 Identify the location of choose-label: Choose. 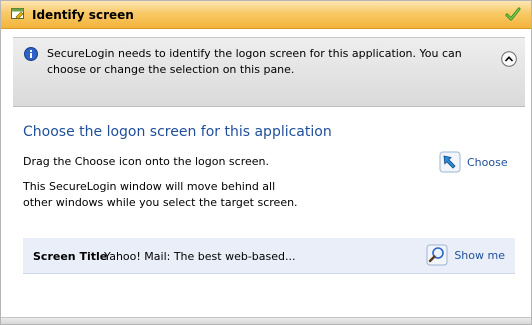
(487, 162).